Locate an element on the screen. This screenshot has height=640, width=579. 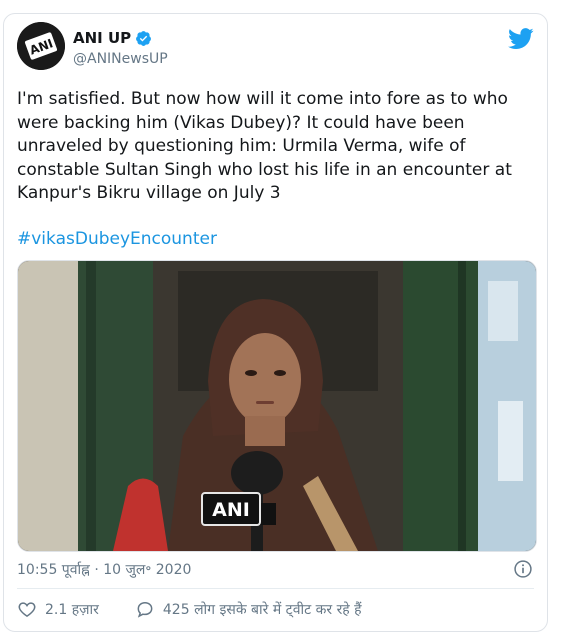
name-row: ANI UP is located at coordinates (112, 38).